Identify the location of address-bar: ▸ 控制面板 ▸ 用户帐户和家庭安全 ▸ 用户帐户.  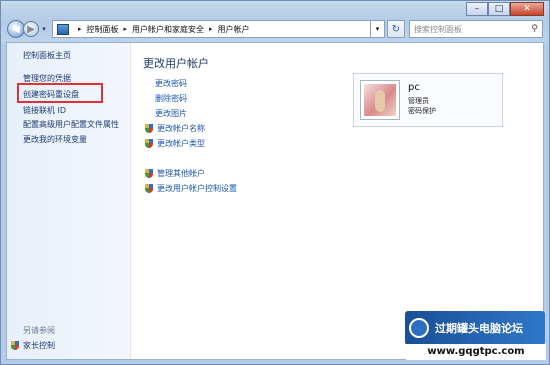
(211, 29).